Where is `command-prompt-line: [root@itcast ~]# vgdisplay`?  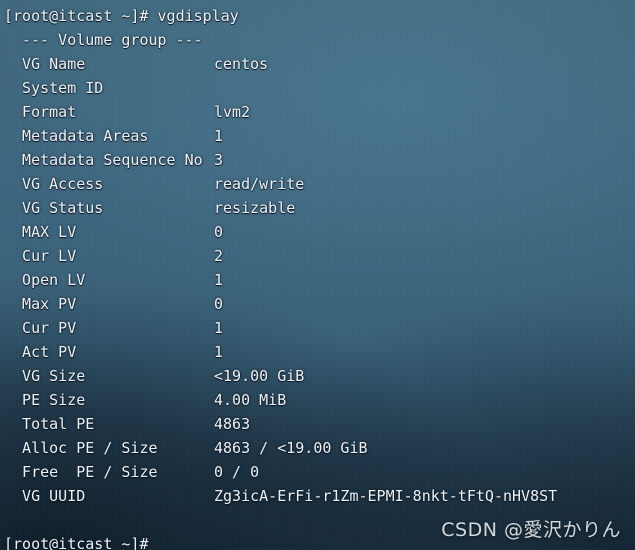
command-prompt-line: [root@itcast ~]# vgdisplay is located at coordinates (121, 16).